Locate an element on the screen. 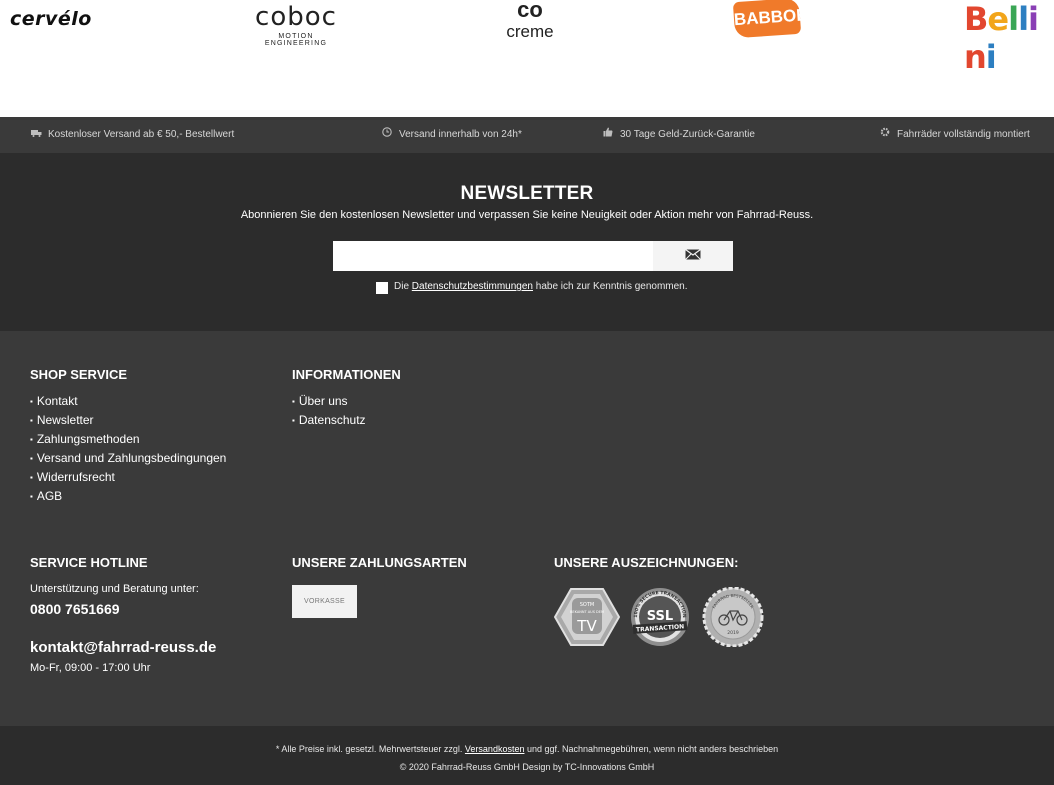  bellini-letter: B is located at coordinates (976, 19).